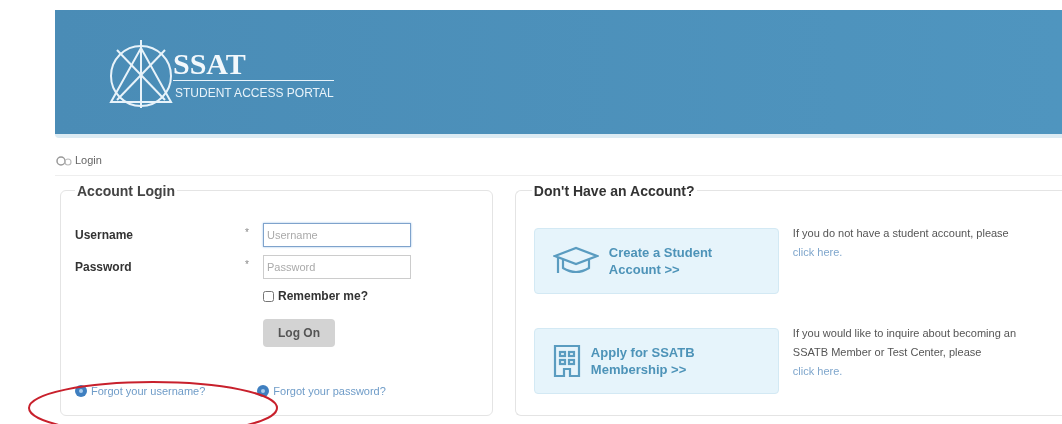  What do you see at coordinates (656, 361) in the screenshot?
I see `signup-button: Apply for SSATB Membership >>` at bounding box center [656, 361].